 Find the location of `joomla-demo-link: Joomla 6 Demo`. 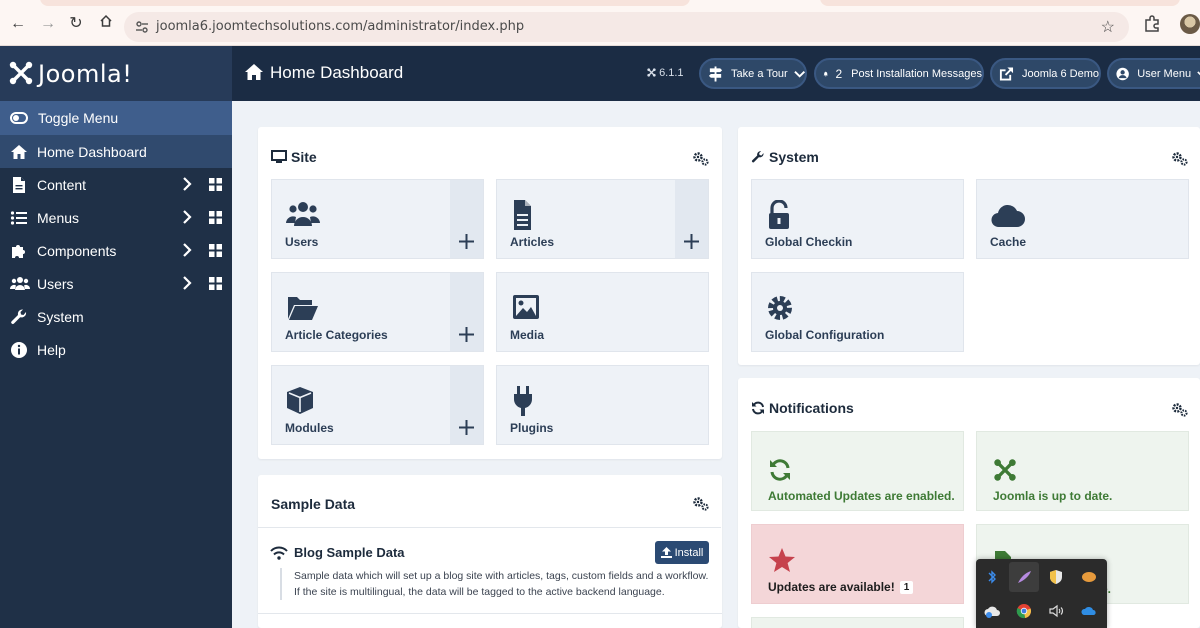

joomla-demo-link: Joomla 6 Demo is located at coordinates (1045, 73).